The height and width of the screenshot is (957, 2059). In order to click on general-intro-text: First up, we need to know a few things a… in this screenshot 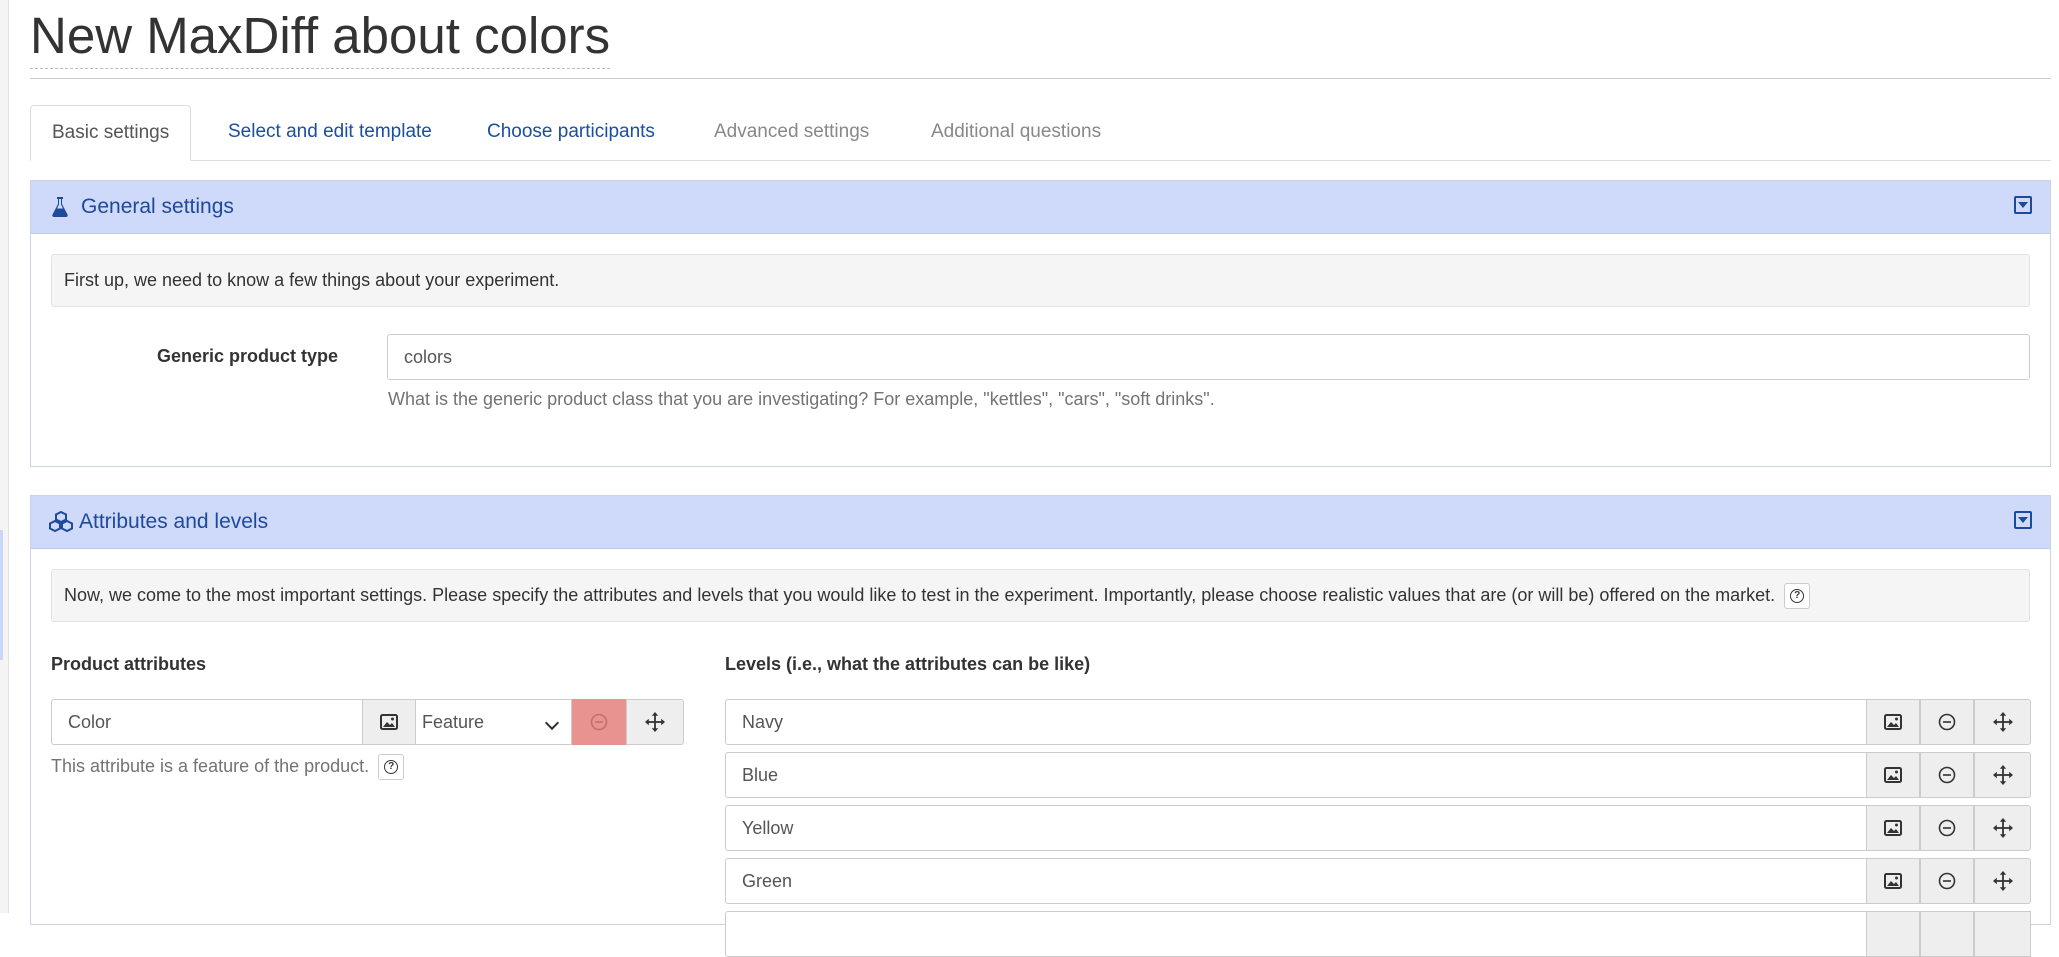, I will do `click(312, 280)`.